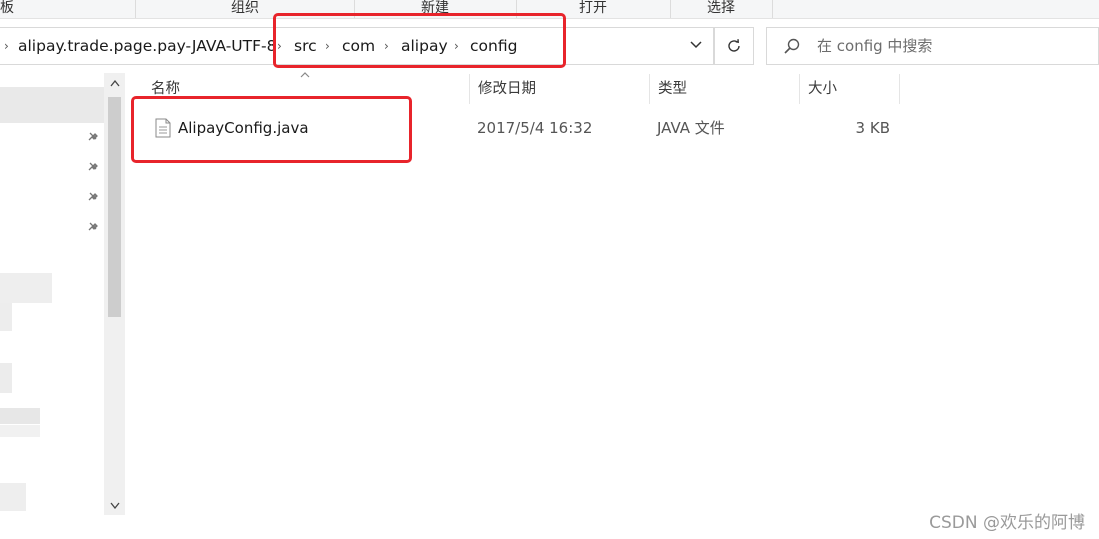 Image resolution: width=1099 pixels, height=539 pixels. Describe the element at coordinates (52, 105) in the screenshot. I see `nav-item-selected` at that location.